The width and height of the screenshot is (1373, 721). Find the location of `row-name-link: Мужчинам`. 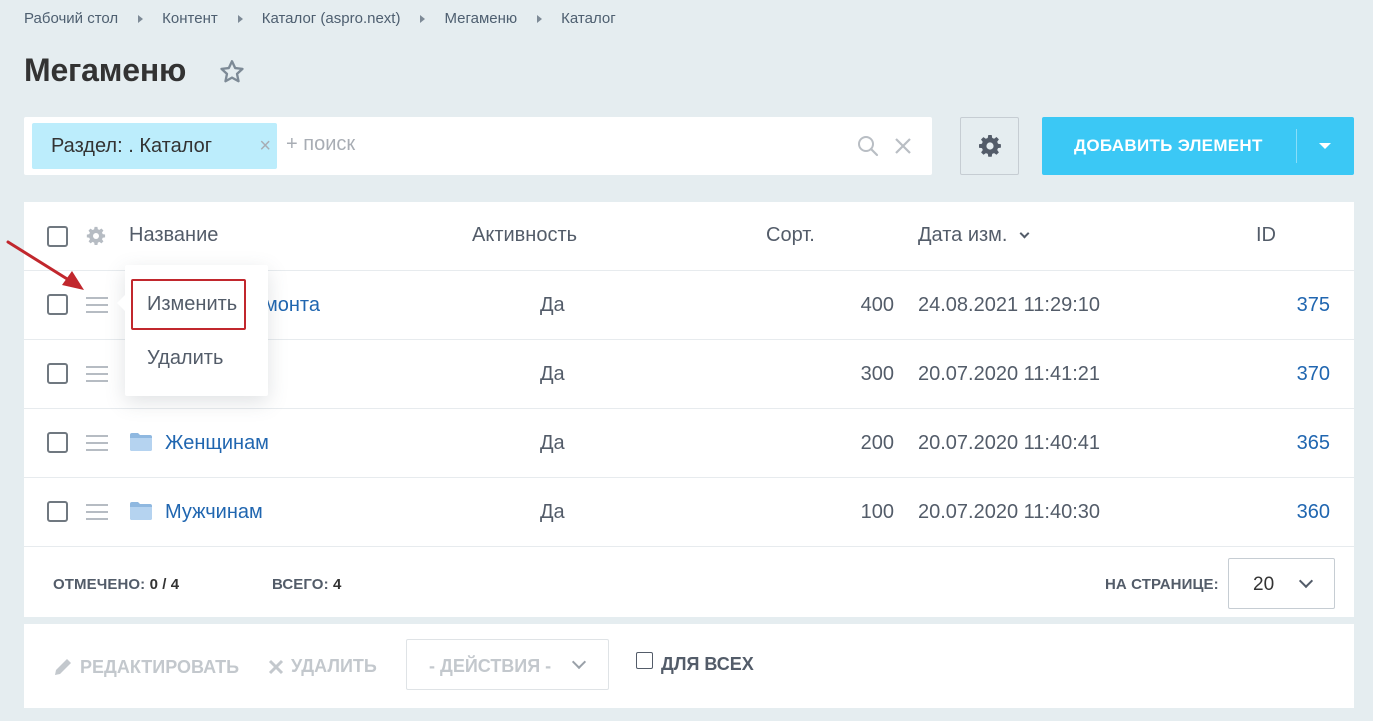

row-name-link: Мужчинам is located at coordinates (214, 512).